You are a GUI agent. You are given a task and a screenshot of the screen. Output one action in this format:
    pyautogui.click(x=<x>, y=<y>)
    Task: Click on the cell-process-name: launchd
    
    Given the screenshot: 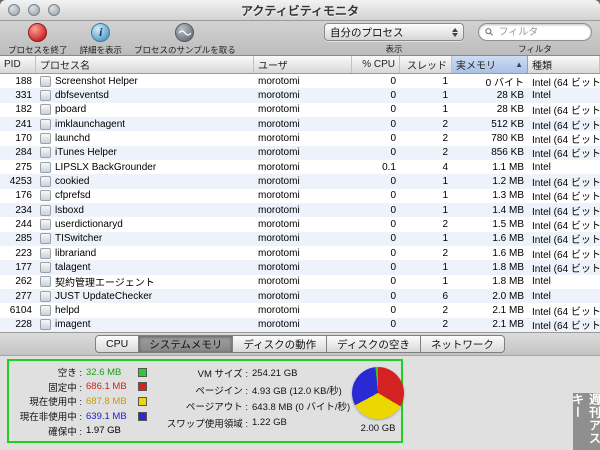 What is the action you would take?
    pyautogui.click(x=145, y=138)
    